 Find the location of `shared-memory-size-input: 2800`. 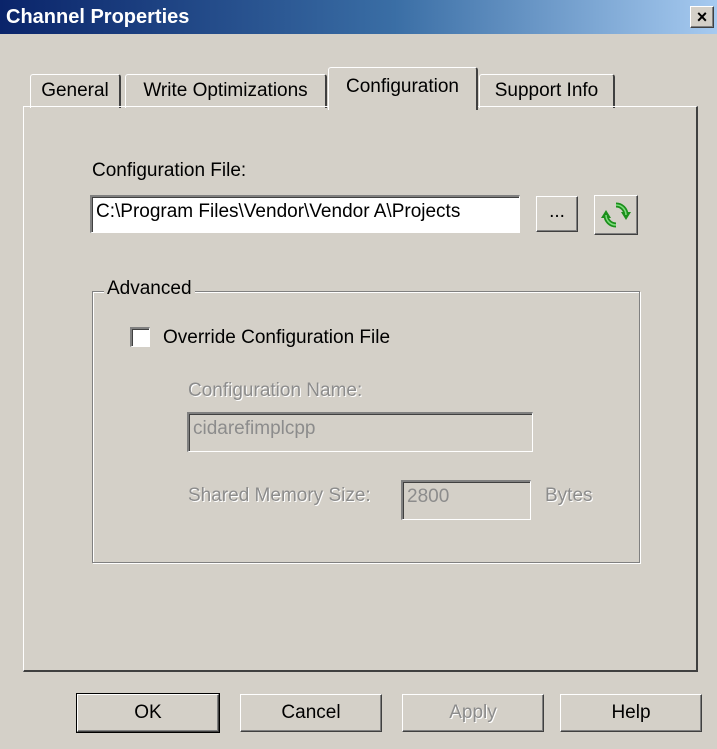

shared-memory-size-input: 2800 is located at coordinates (466, 500).